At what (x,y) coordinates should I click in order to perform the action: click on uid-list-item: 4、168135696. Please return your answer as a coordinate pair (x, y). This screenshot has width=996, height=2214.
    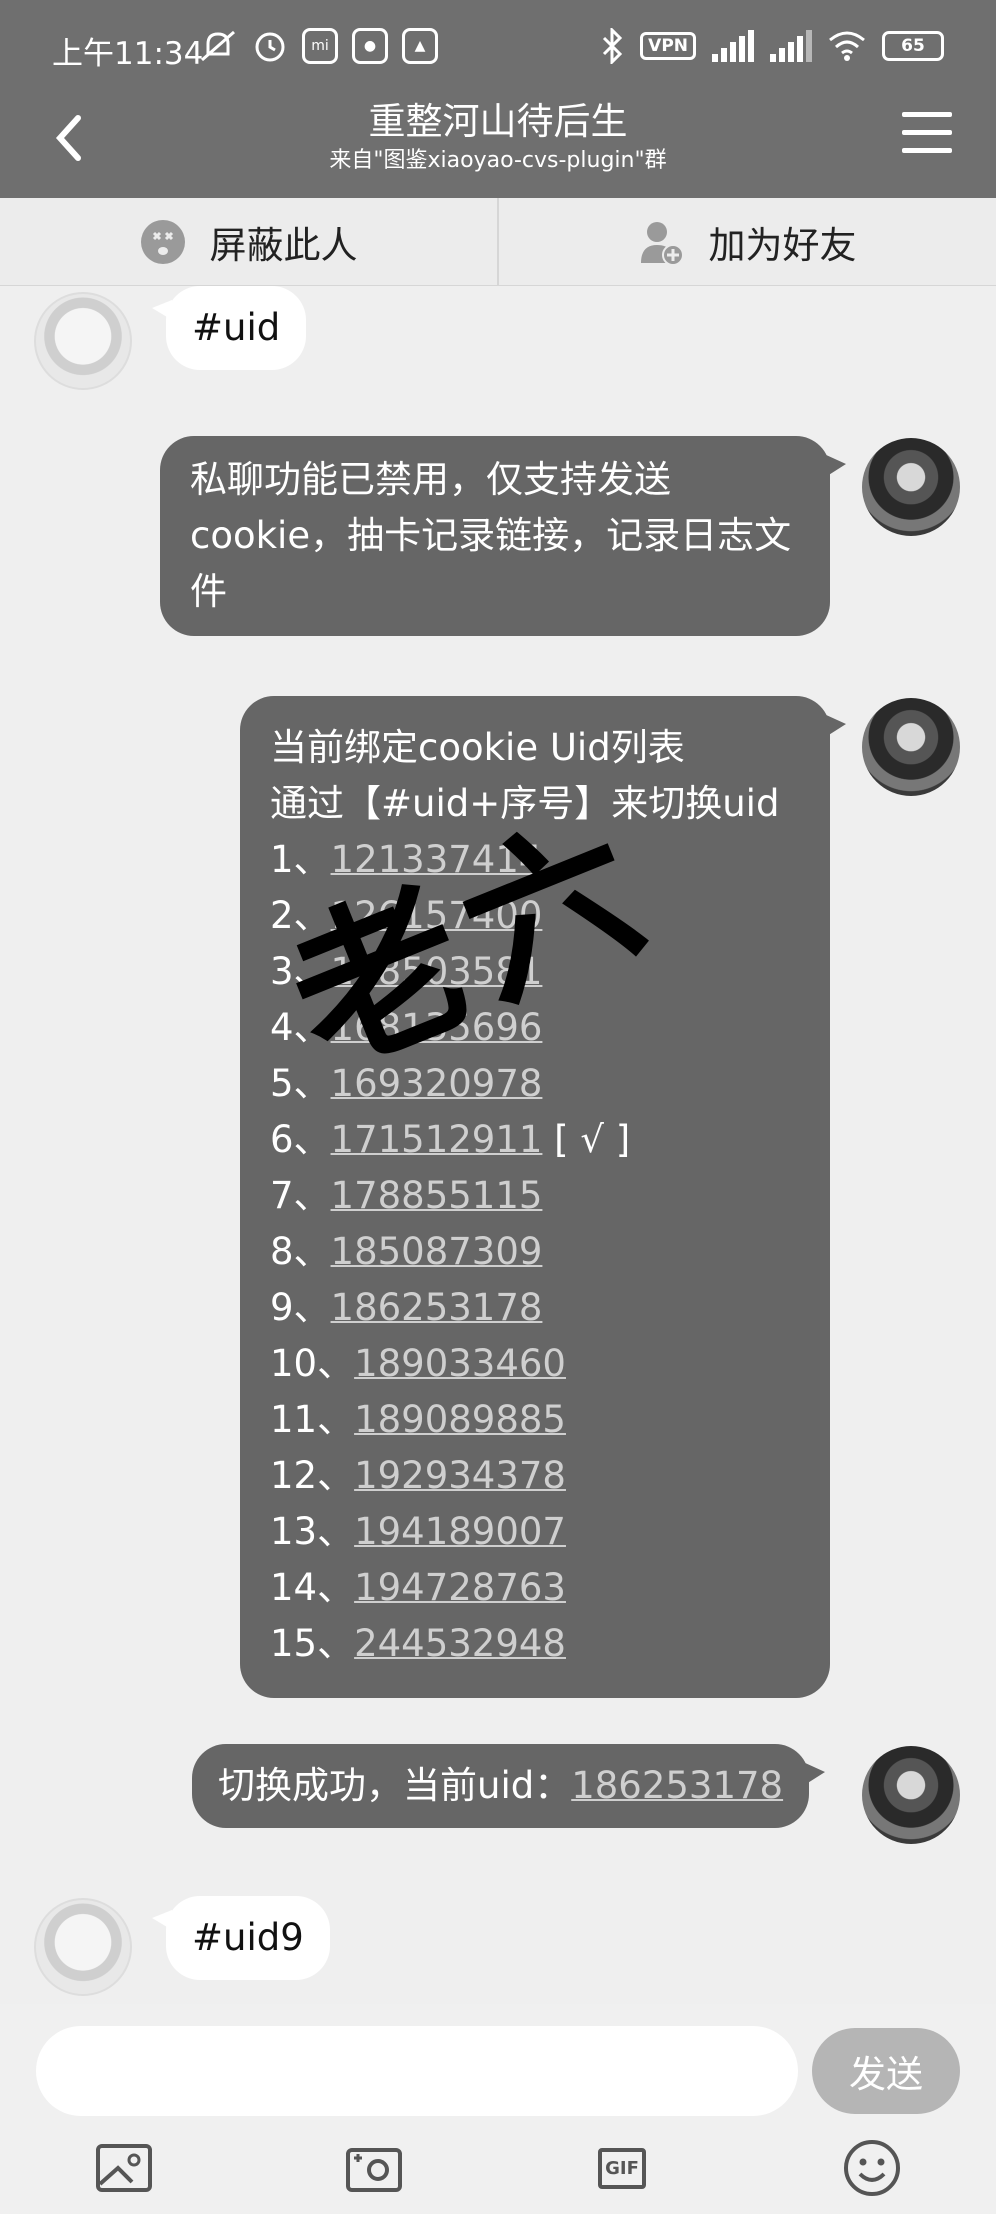
    Looking at the image, I should click on (537, 1028).